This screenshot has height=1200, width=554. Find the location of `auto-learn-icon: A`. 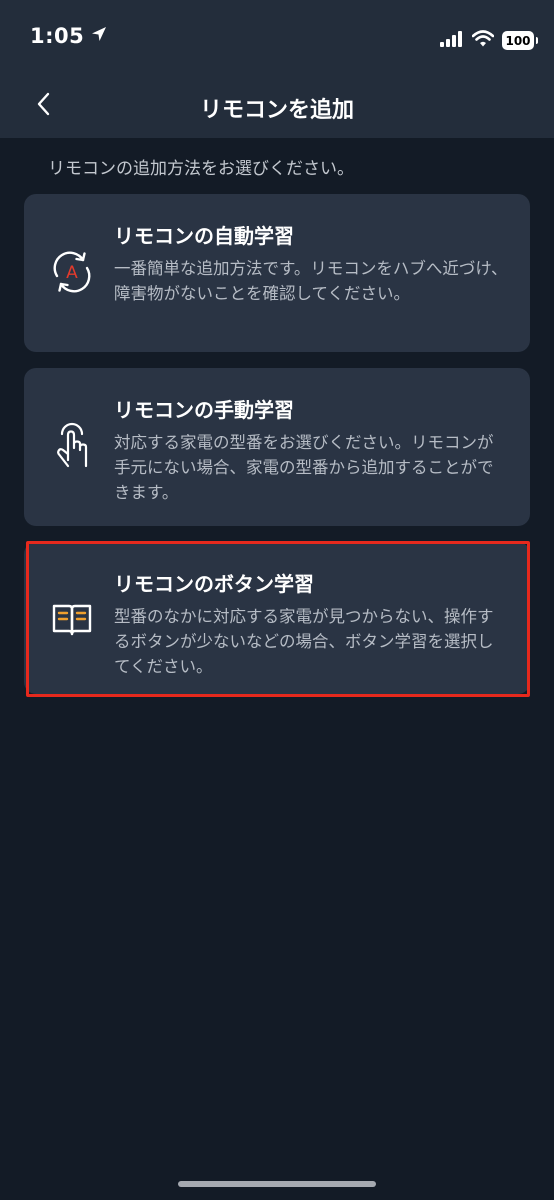

auto-learn-icon: A is located at coordinates (72, 272).